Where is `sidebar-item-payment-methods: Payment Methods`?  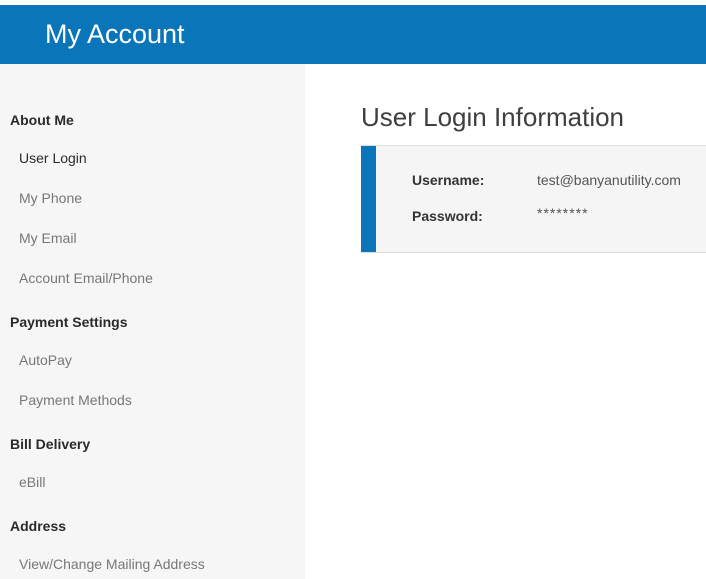
sidebar-item-payment-methods: Payment Methods is located at coordinates (152, 400).